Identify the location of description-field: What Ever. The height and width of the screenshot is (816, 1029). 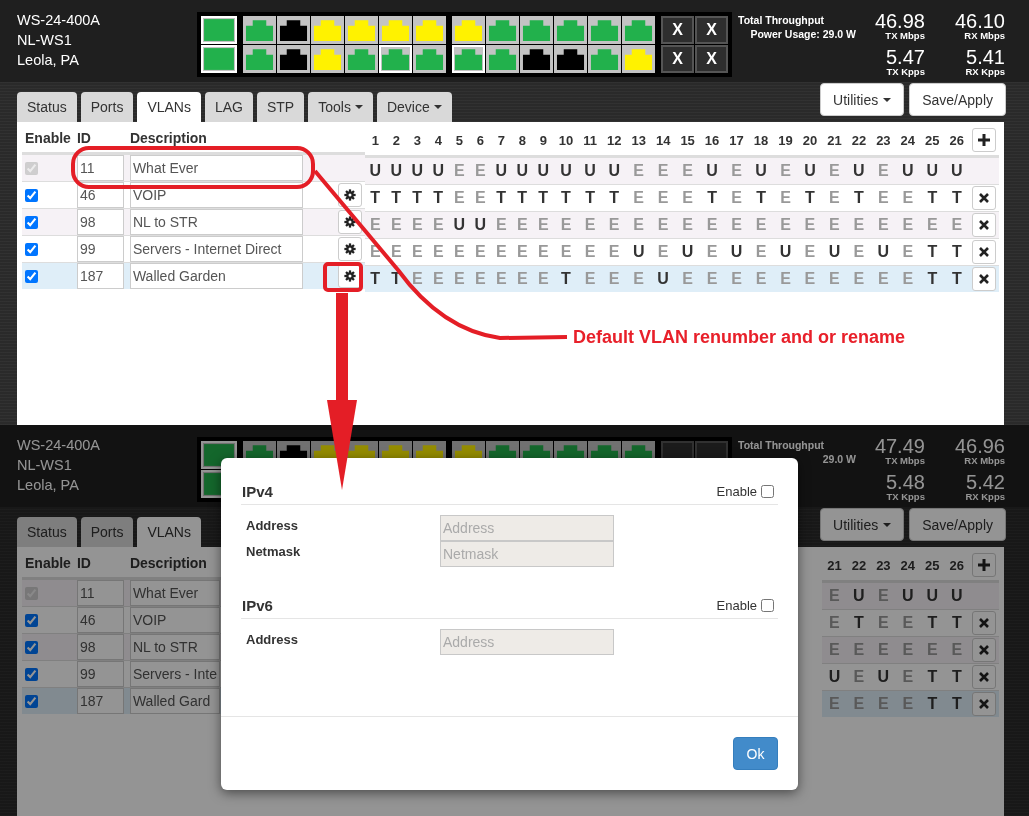
(174, 592).